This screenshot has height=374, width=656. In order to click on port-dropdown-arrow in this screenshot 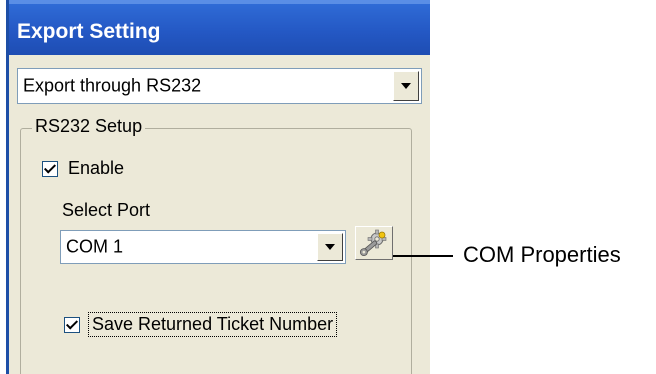, I will do `click(330, 247)`.